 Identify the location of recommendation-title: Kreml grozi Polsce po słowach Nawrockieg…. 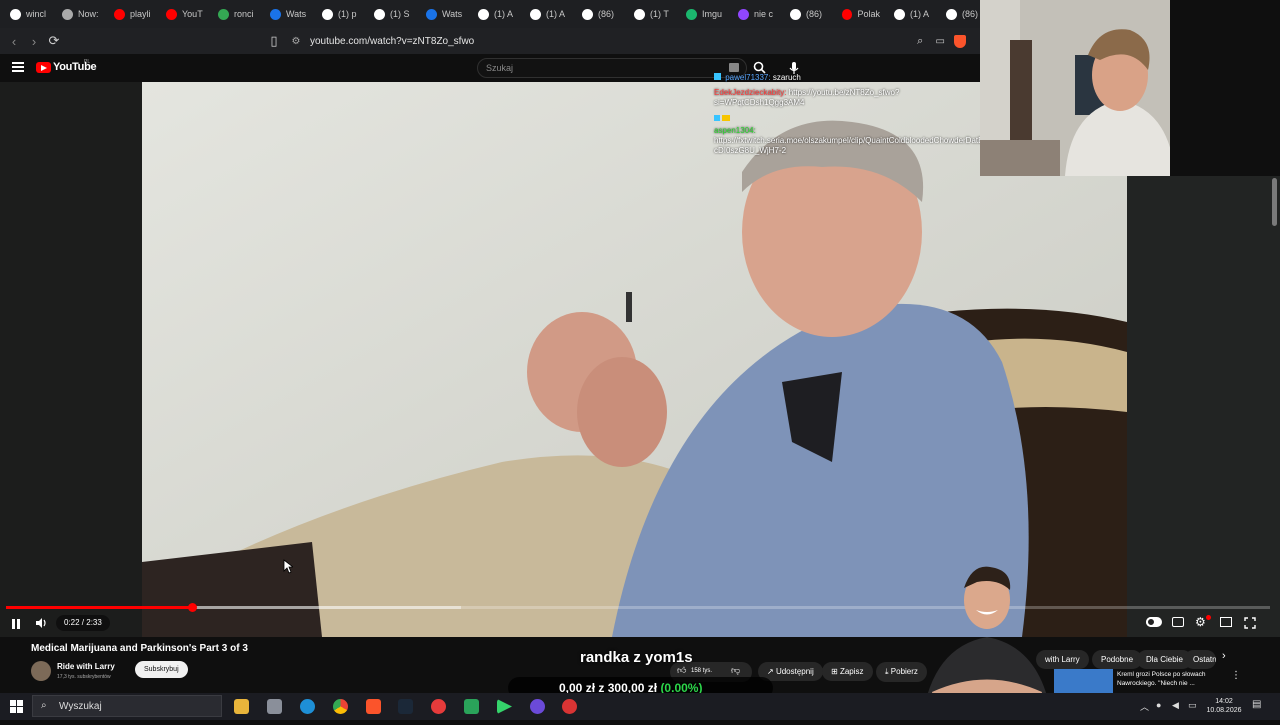
(1173, 679).